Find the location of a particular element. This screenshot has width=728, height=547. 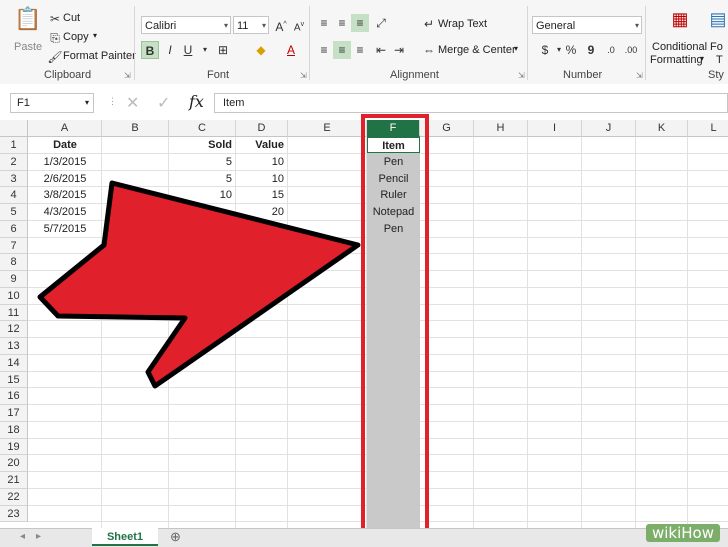

highlight-box is located at coordinates (395, 326).